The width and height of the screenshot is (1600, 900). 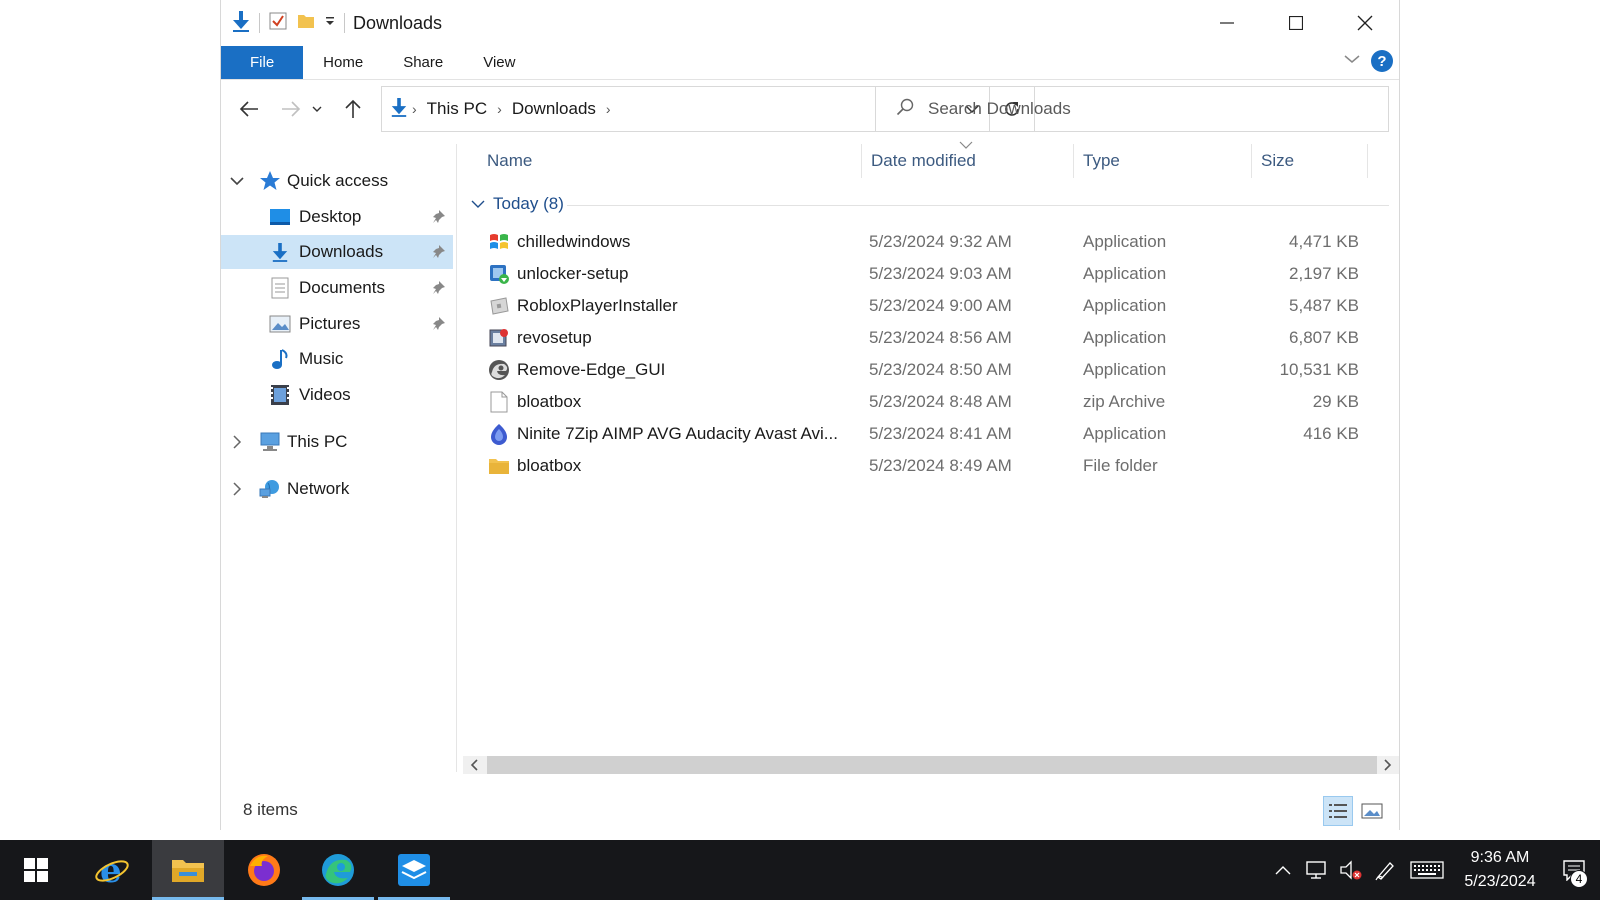 I want to click on scroll-right-button, so click(x=1388, y=765).